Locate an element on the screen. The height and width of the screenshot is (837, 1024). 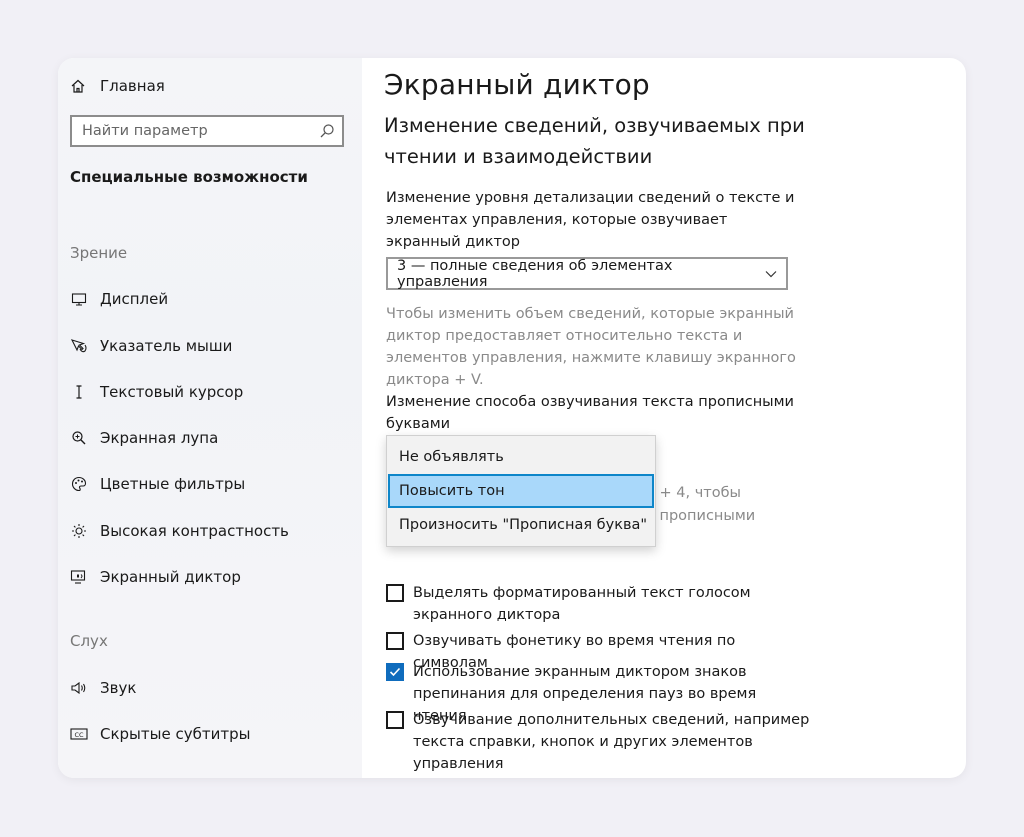
sidebar-item-narrator: Экранный диктор is located at coordinates (210, 577).